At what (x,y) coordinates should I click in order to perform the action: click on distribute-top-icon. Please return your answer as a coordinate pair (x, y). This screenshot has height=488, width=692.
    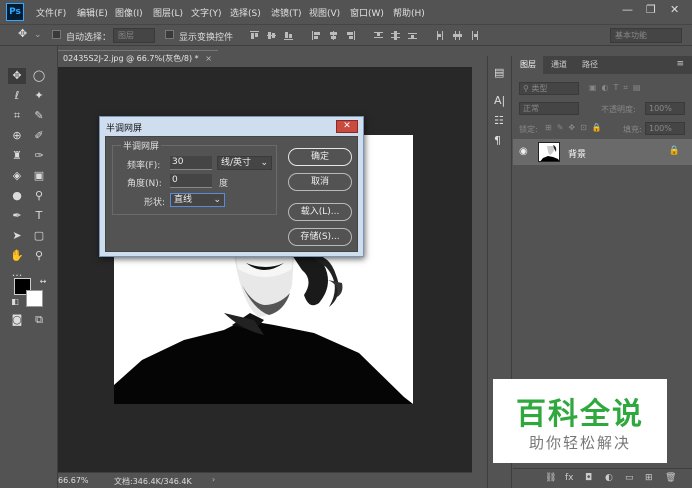
    Looking at the image, I should click on (378, 35).